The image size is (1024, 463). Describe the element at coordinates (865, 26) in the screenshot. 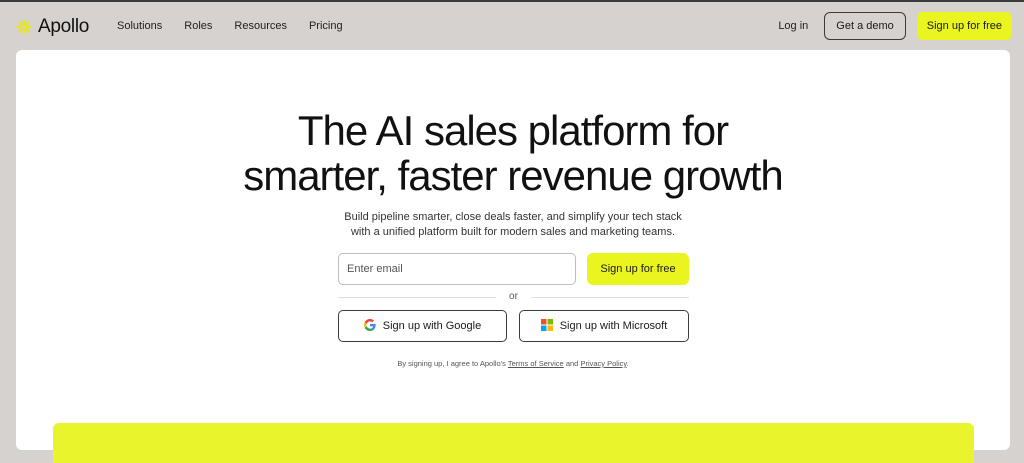

I see `get-demo-button: Get a demo` at that location.